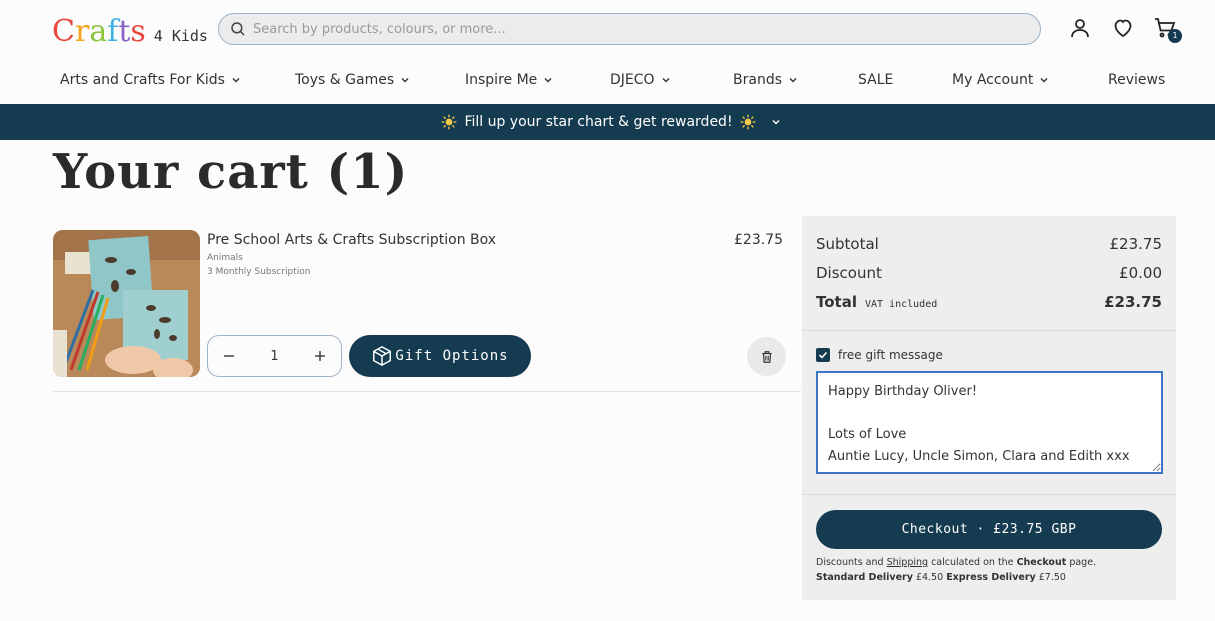  I want to click on nav-item-label: Reviews, so click(1137, 80).